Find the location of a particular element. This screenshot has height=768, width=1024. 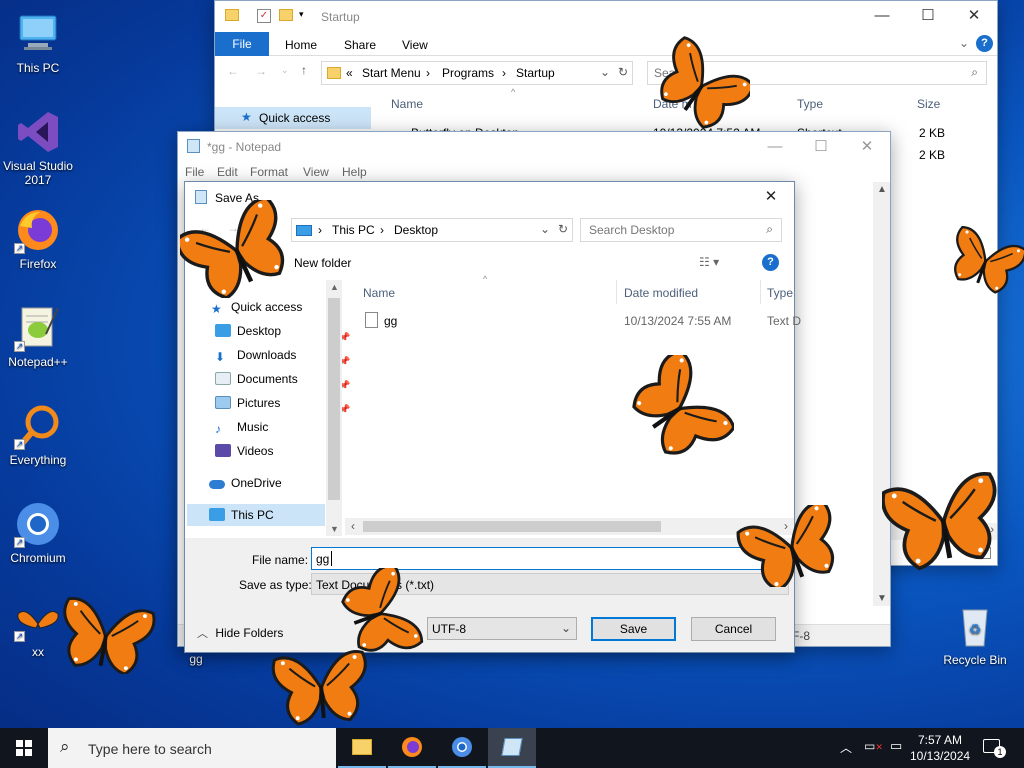

horizontal-scrollbar: ‹ › is located at coordinates (569, 526).